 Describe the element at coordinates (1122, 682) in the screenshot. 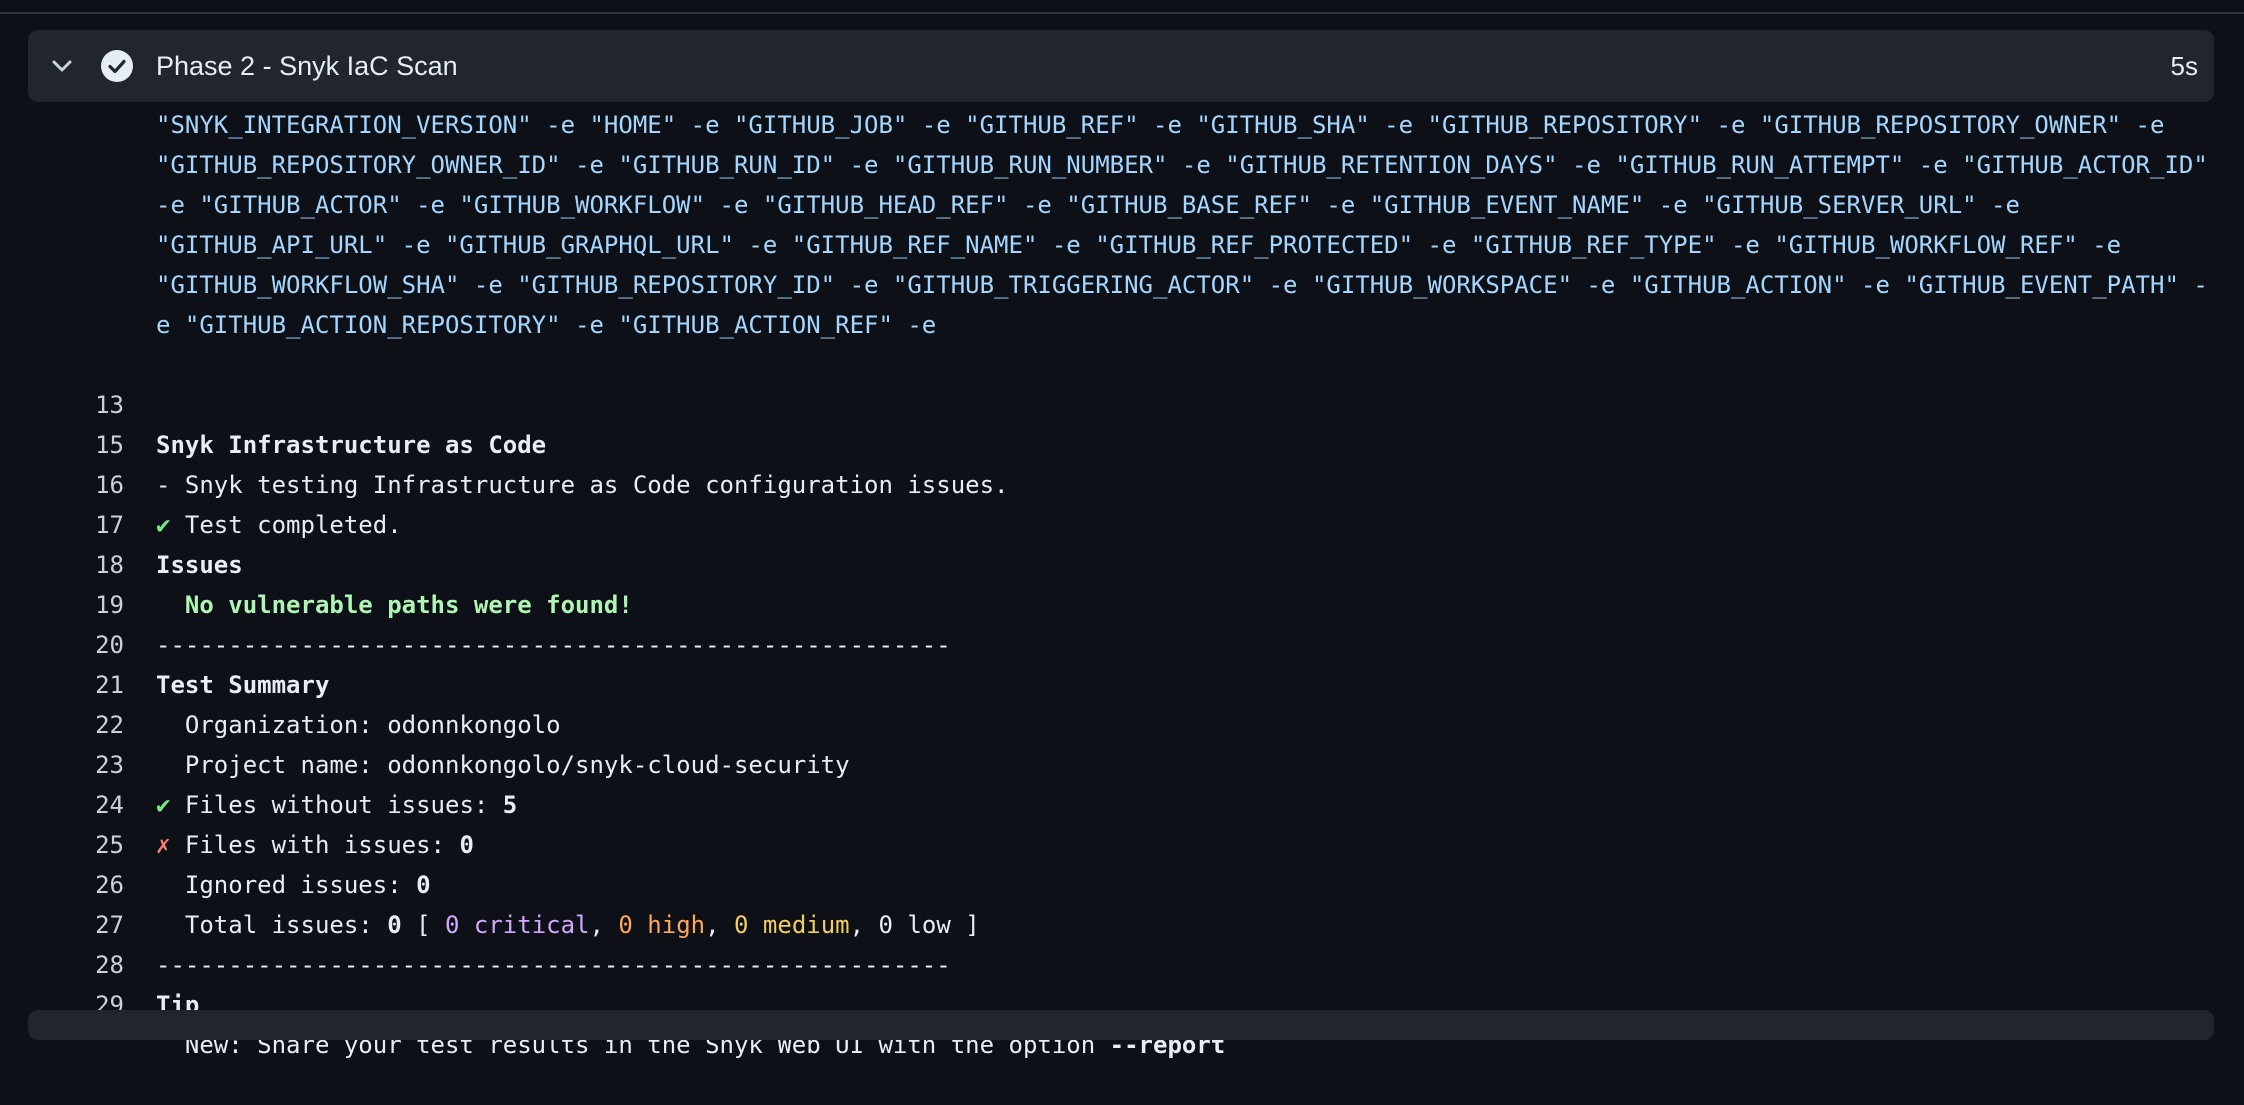

I see `log-line: 21 Organization: odonnkongolo` at that location.